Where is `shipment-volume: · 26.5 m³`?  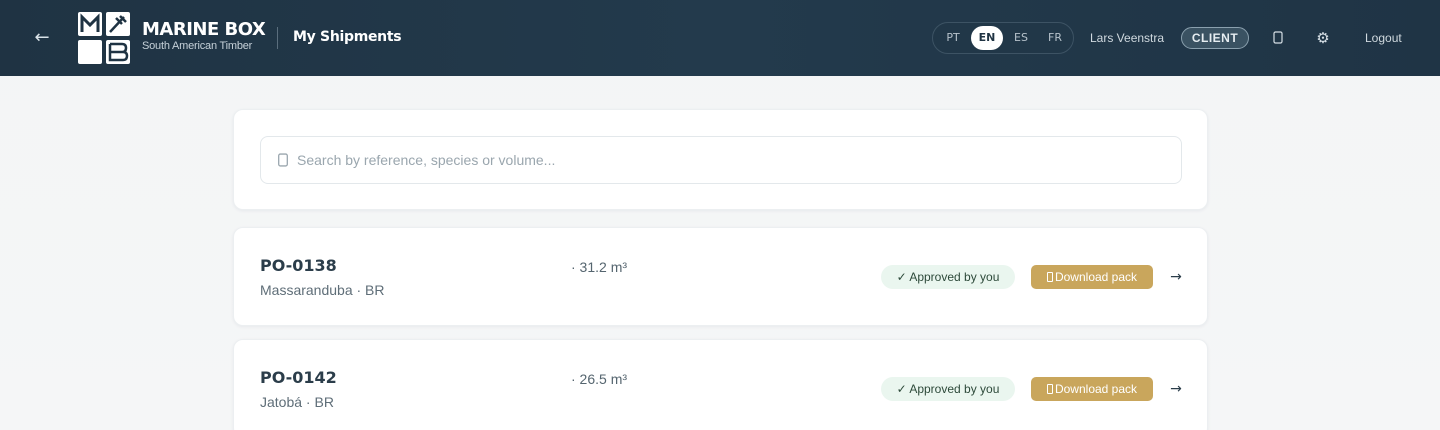
shipment-volume: · 26.5 m³ is located at coordinates (599, 379).